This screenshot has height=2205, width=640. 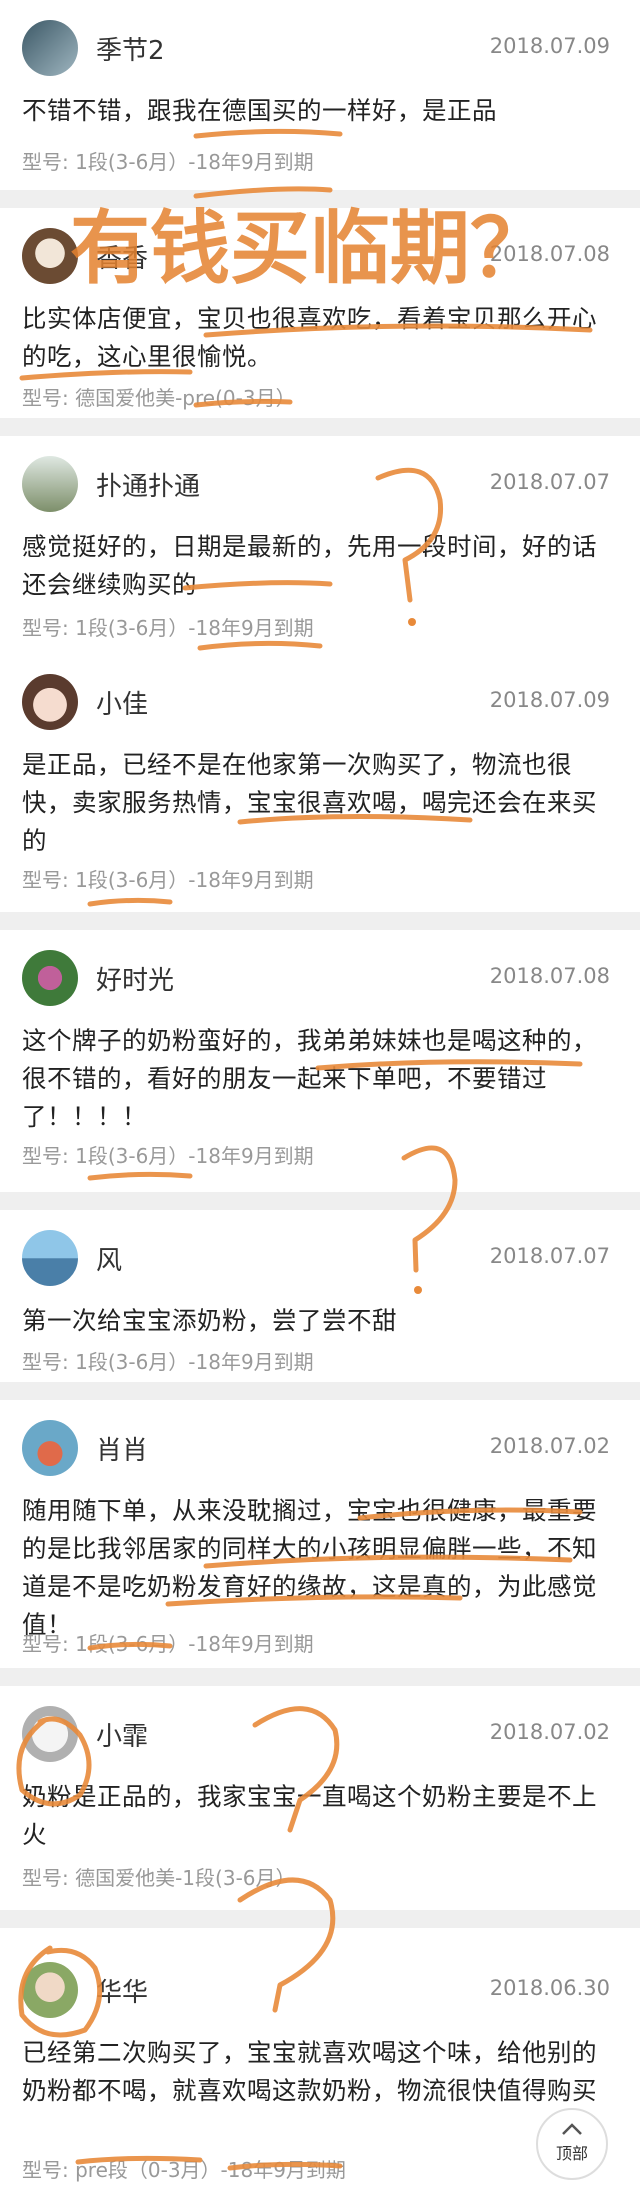 I want to click on review-text: 奶粉是正品的，我家宝宝一直喝这个奶粉主要是不上火, so click(x=309, y=1815).